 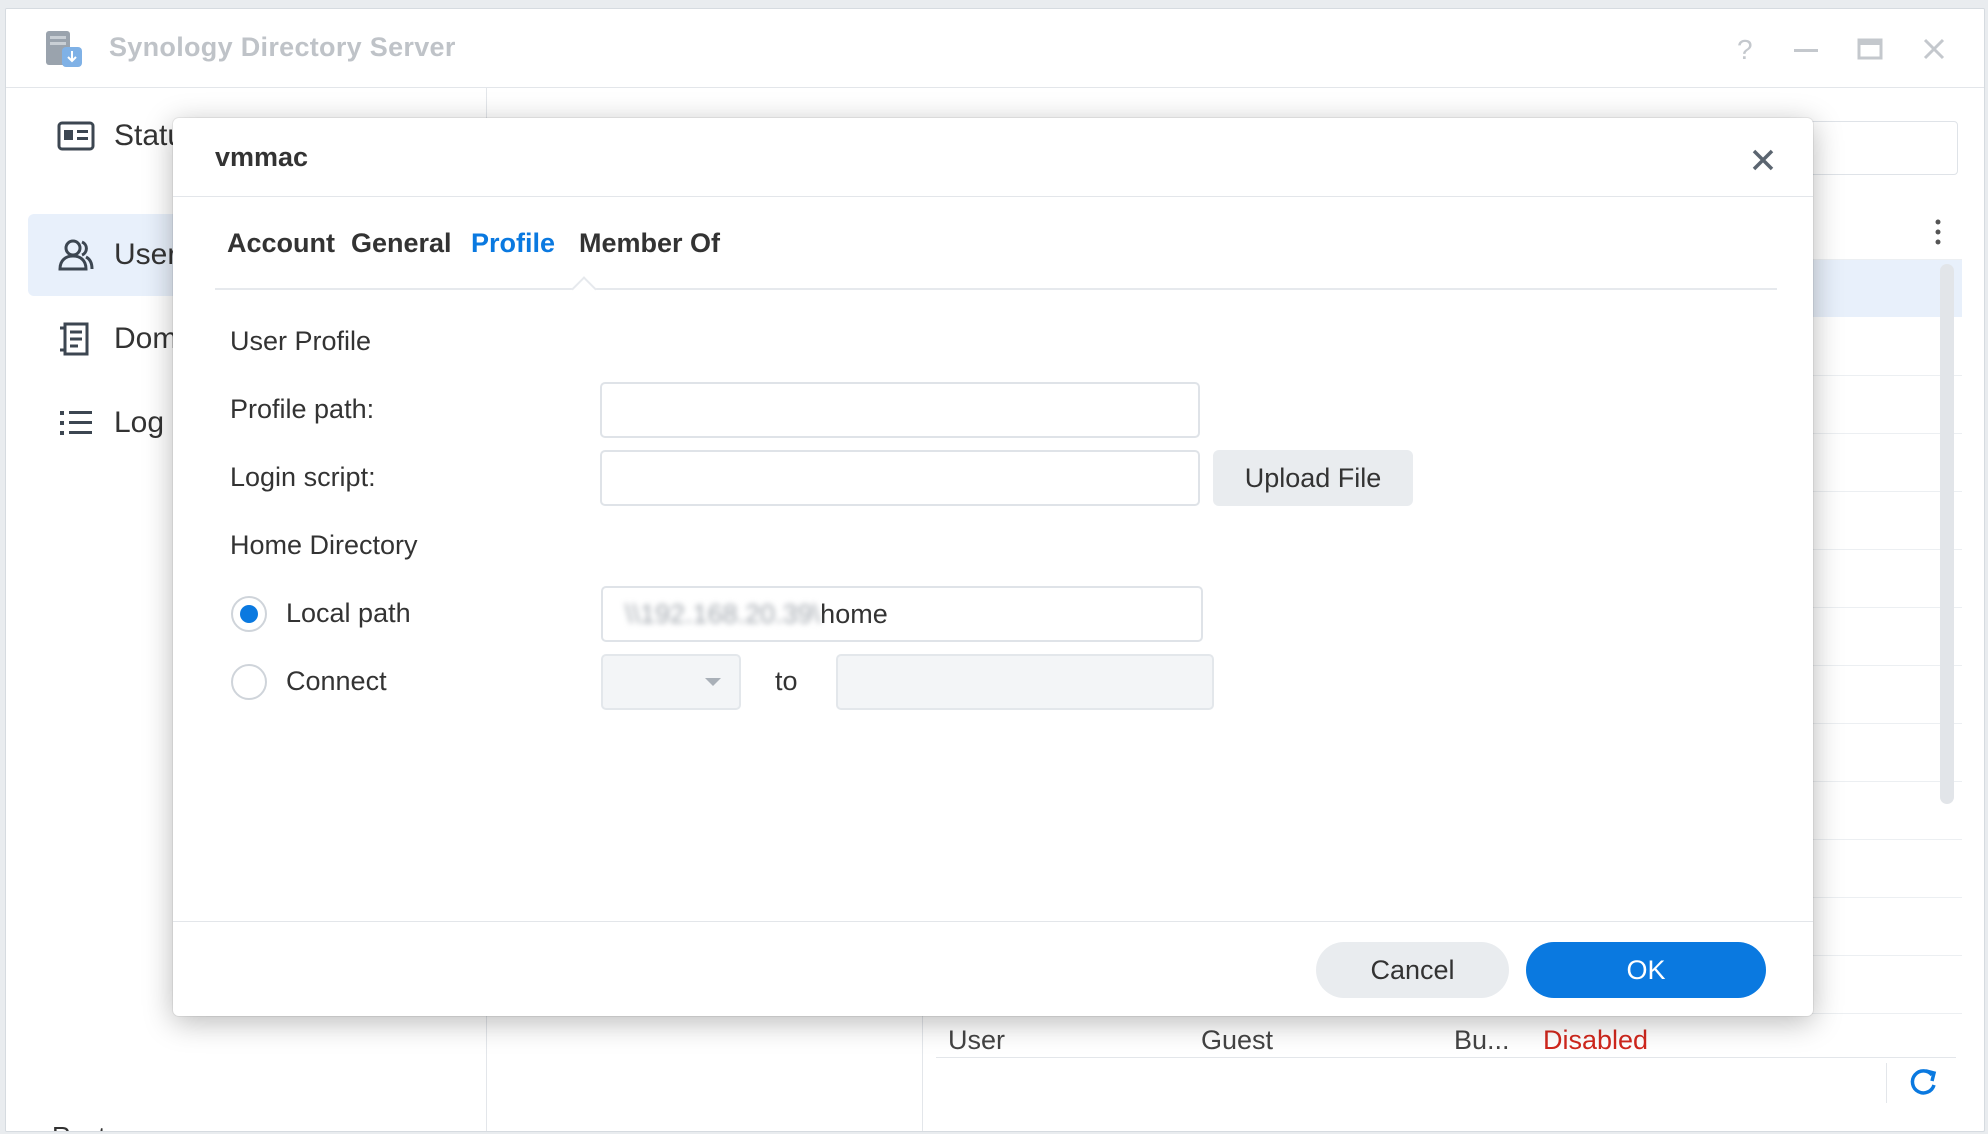 What do you see at coordinates (1870, 49) in the screenshot?
I see `maximize-icon` at bounding box center [1870, 49].